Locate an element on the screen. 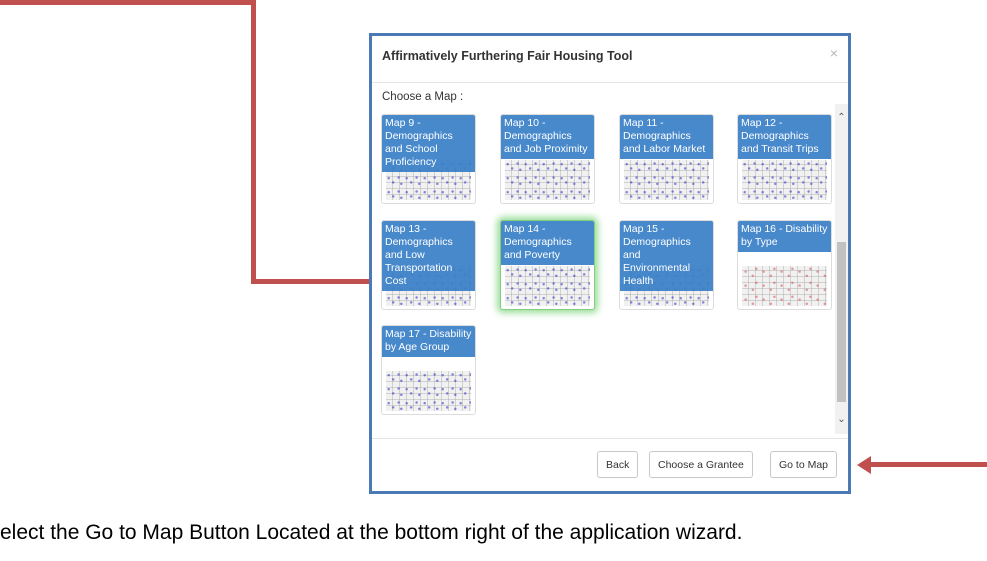  map-tile-10: Map 10 - Demographics and Job Proximity is located at coordinates (547, 159).